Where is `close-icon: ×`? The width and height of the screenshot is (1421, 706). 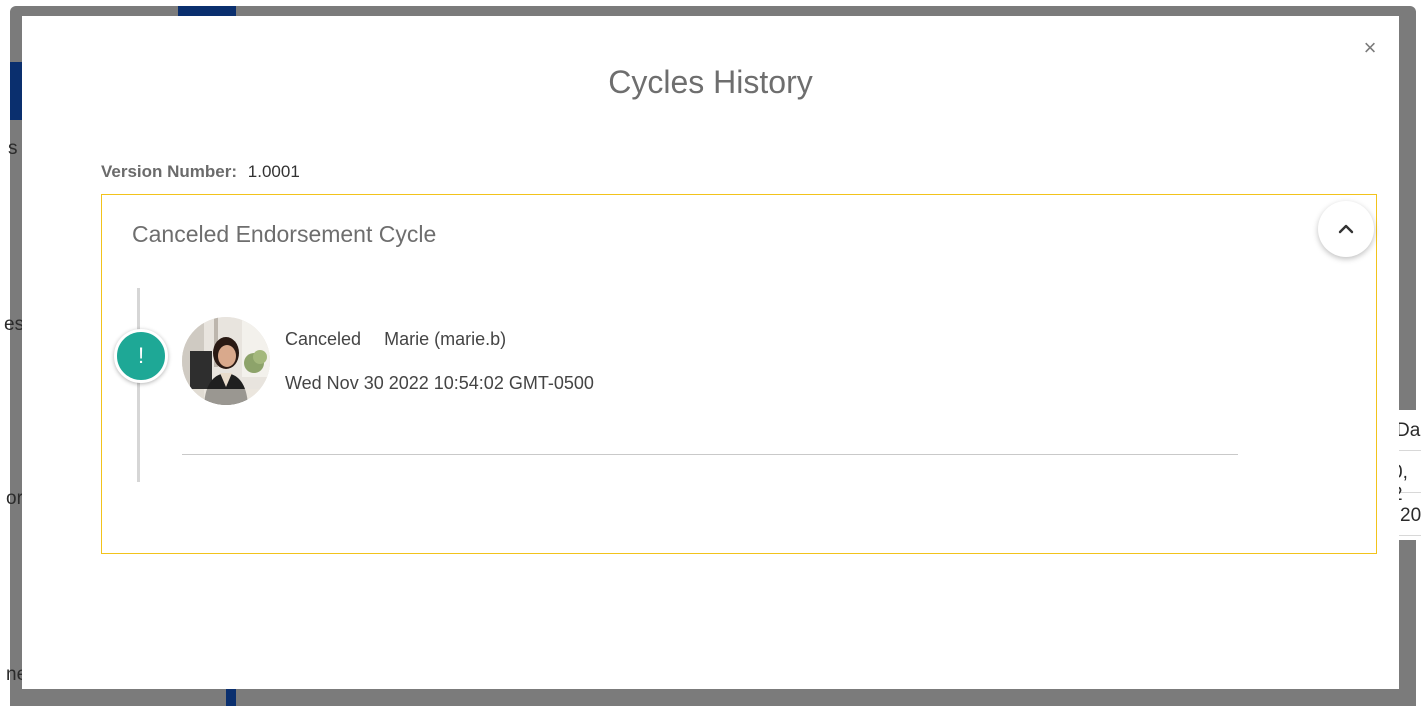 close-icon: × is located at coordinates (1370, 47).